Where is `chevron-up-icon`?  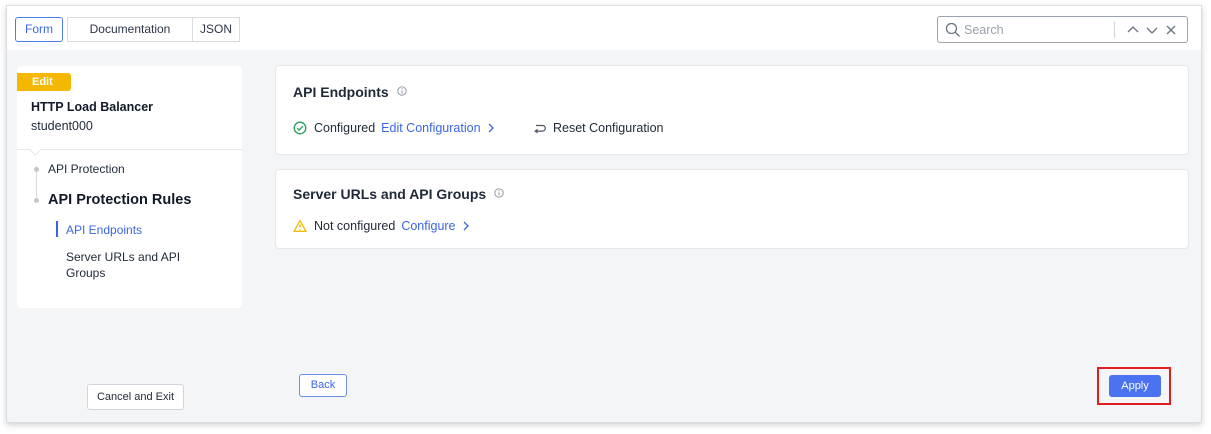 chevron-up-icon is located at coordinates (1133, 30).